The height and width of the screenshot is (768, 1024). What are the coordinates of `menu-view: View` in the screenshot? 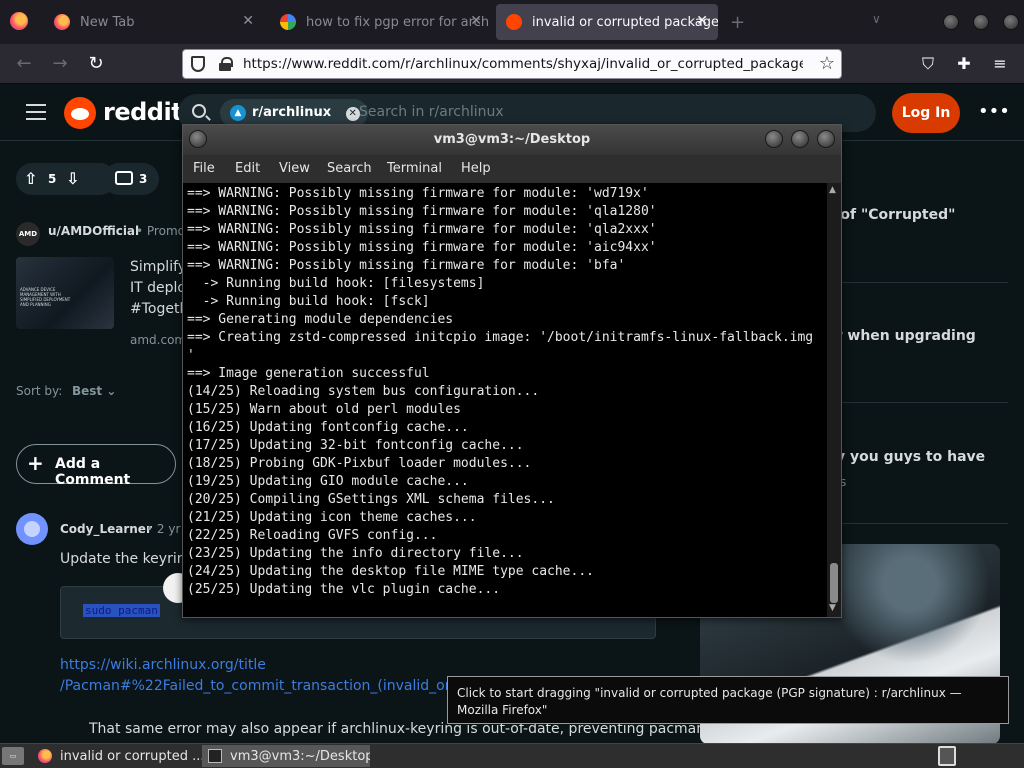 It's located at (294, 168).